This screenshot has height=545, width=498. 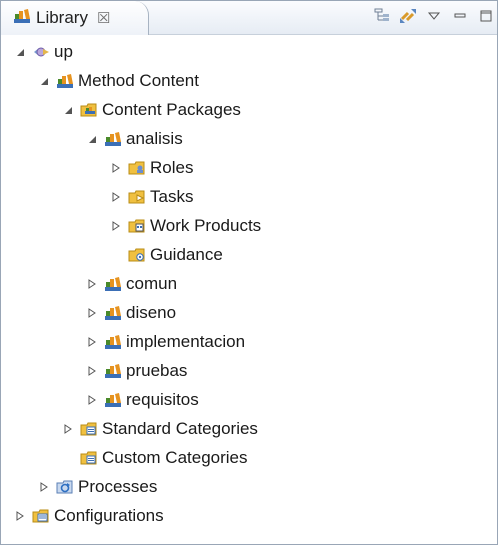 What do you see at coordinates (138, 80) in the screenshot?
I see `tree-item-label: Method Content` at bounding box center [138, 80].